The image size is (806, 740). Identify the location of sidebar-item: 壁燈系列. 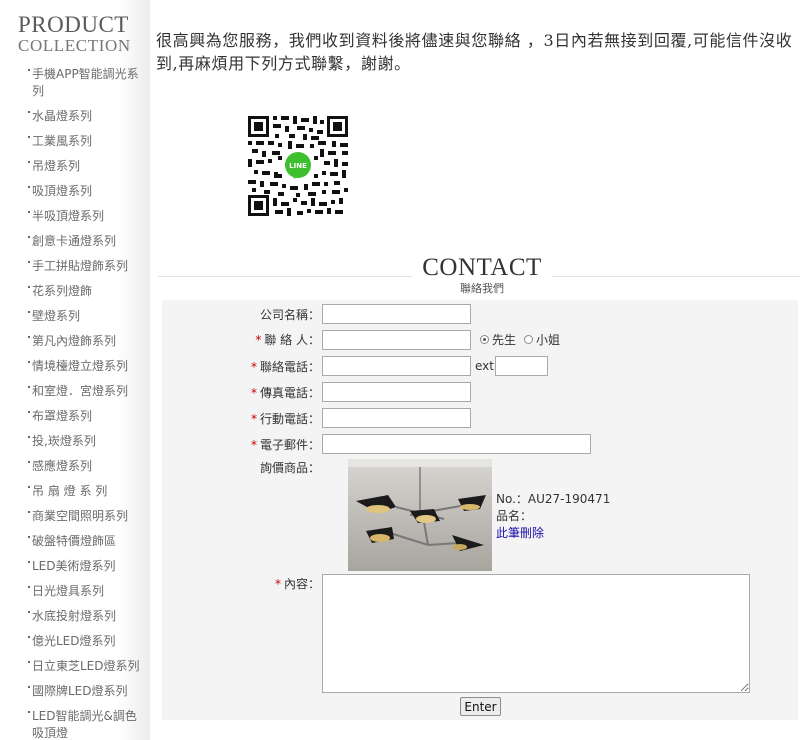
(75, 316).